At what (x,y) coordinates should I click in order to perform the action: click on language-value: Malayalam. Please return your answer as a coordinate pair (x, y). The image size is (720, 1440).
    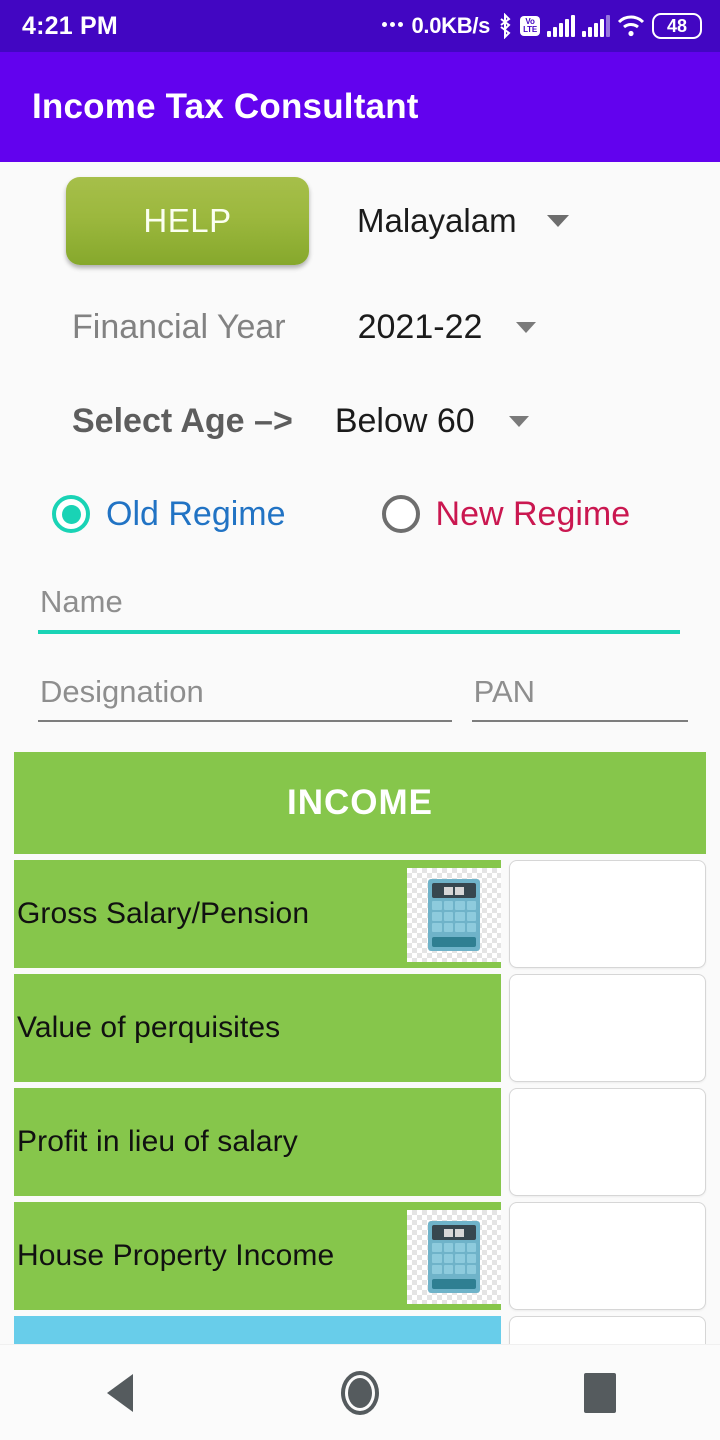
    Looking at the image, I should click on (437, 220).